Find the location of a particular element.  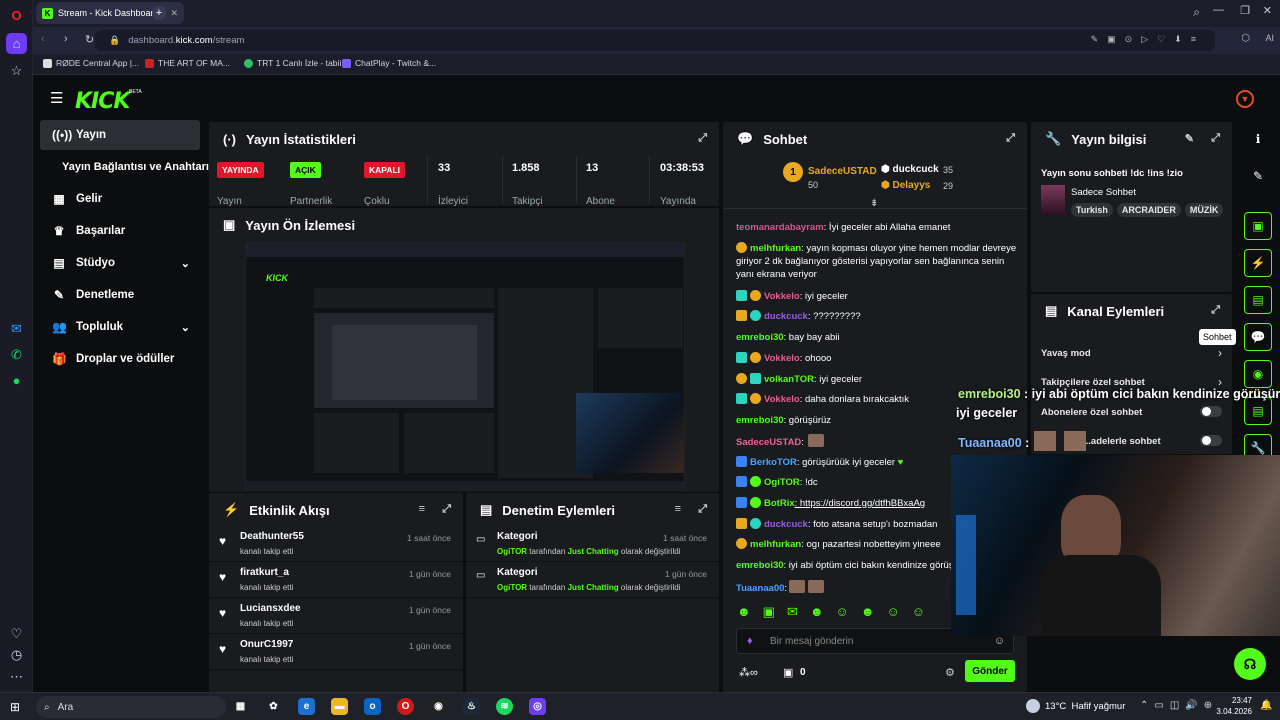

search-icon: ⌕ is located at coordinates (1196, 12).